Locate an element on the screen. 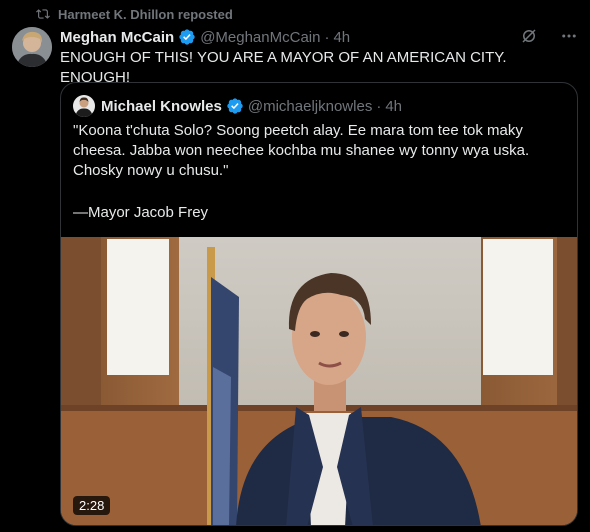  tweet-header: Meghan McCain @MeghanMcCain · 4h is located at coordinates (319, 37).